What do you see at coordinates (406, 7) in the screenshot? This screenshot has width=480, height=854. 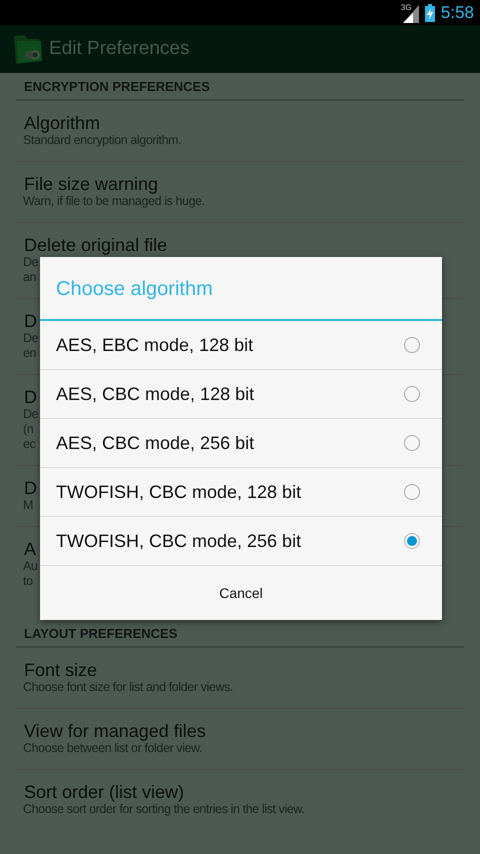 I see `network-label: 3G` at bounding box center [406, 7].